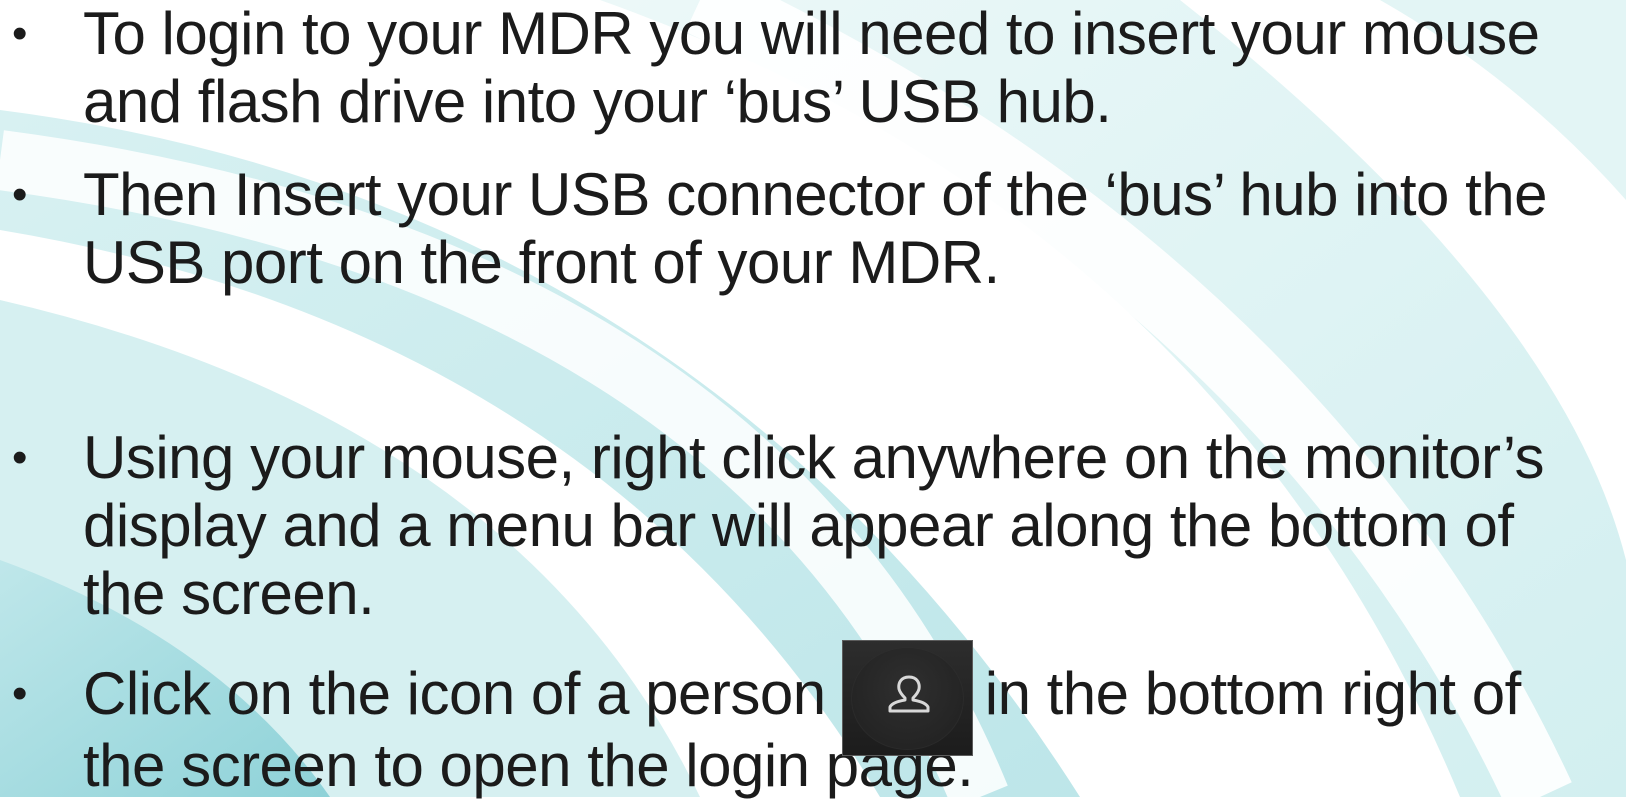  Describe the element at coordinates (909, 694) in the screenshot. I see `person-glyph` at that location.